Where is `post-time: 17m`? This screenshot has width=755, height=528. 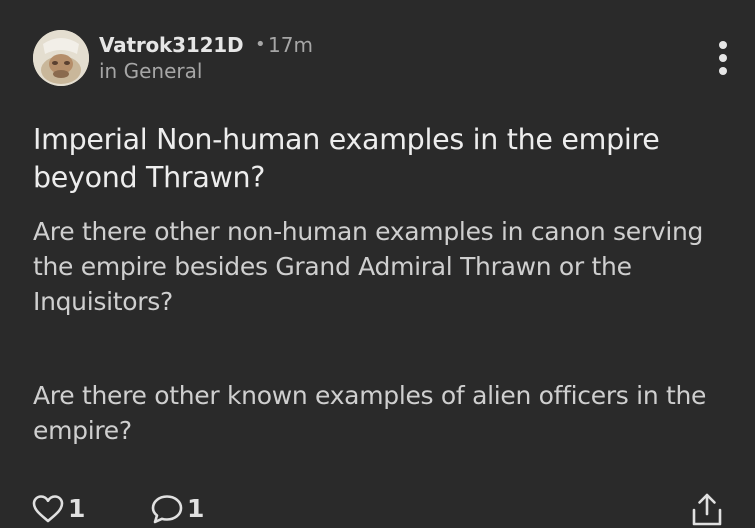
post-time: 17m is located at coordinates (290, 45).